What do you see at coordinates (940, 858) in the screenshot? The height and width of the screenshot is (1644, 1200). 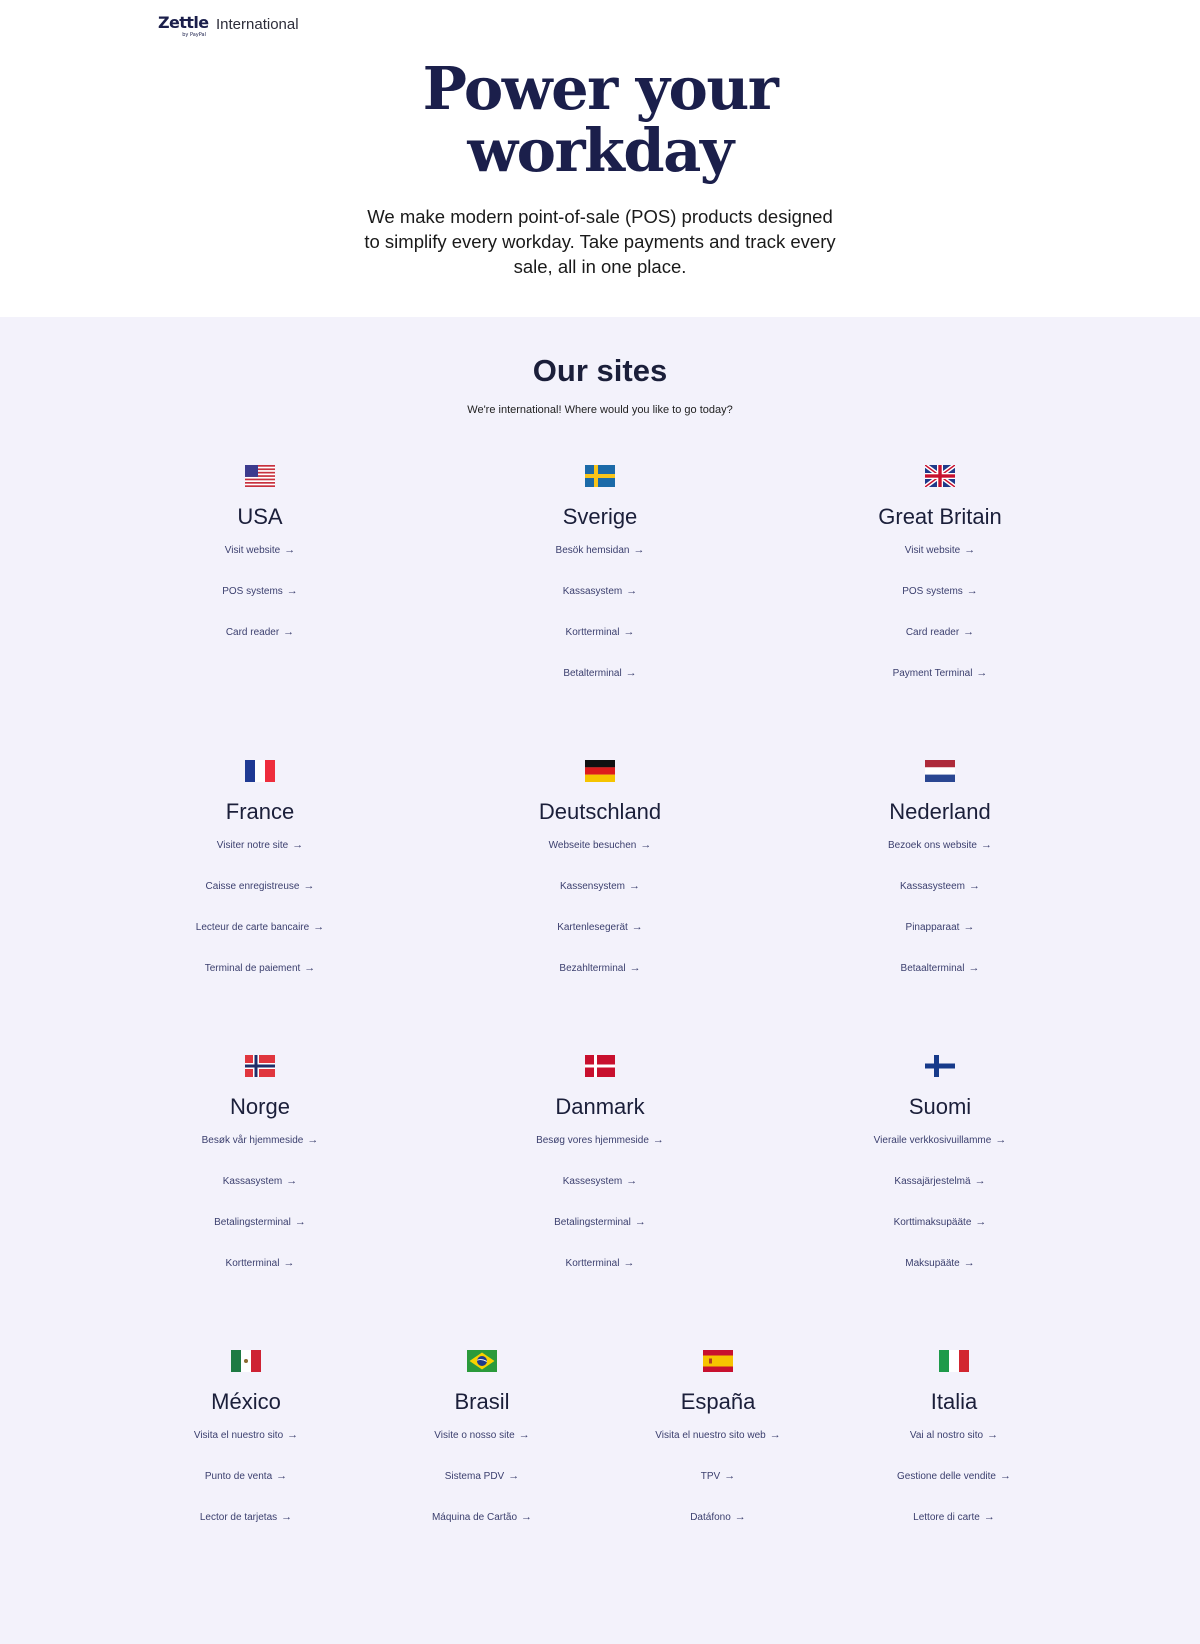 I see `country-link-bezoek-ons-website: Bezoek ons website →` at bounding box center [940, 858].